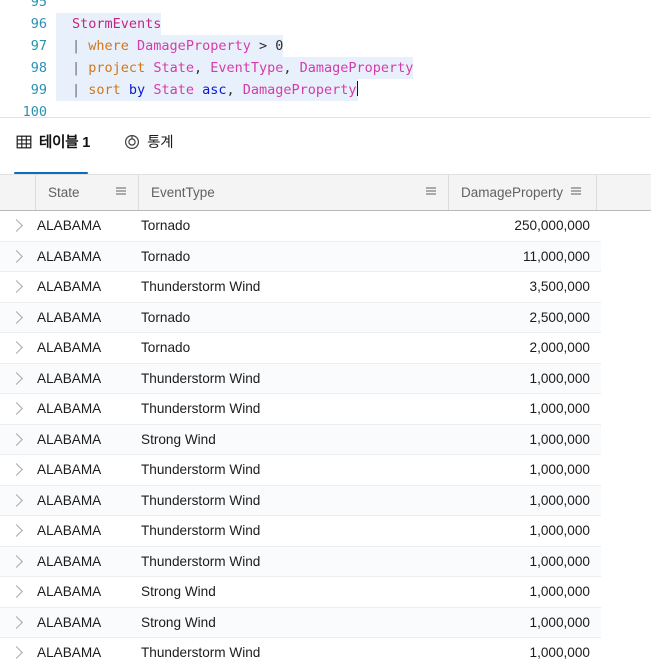 The width and height of the screenshot is (651, 667). Describe the element at coordinates (325, 46) in the screenshot. I see `editor-line: 97 | where DamageProperty > 0` at that location.